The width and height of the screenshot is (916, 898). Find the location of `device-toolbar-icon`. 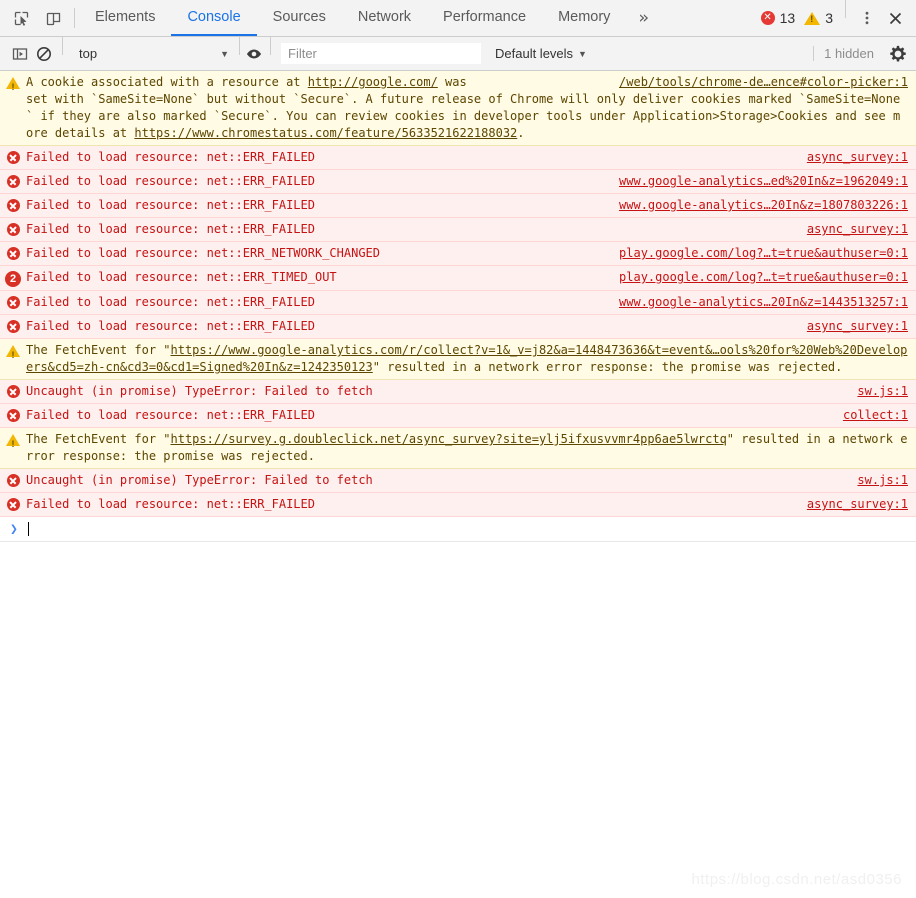

device-toolbar-icon is located at coordinates (53, 18).